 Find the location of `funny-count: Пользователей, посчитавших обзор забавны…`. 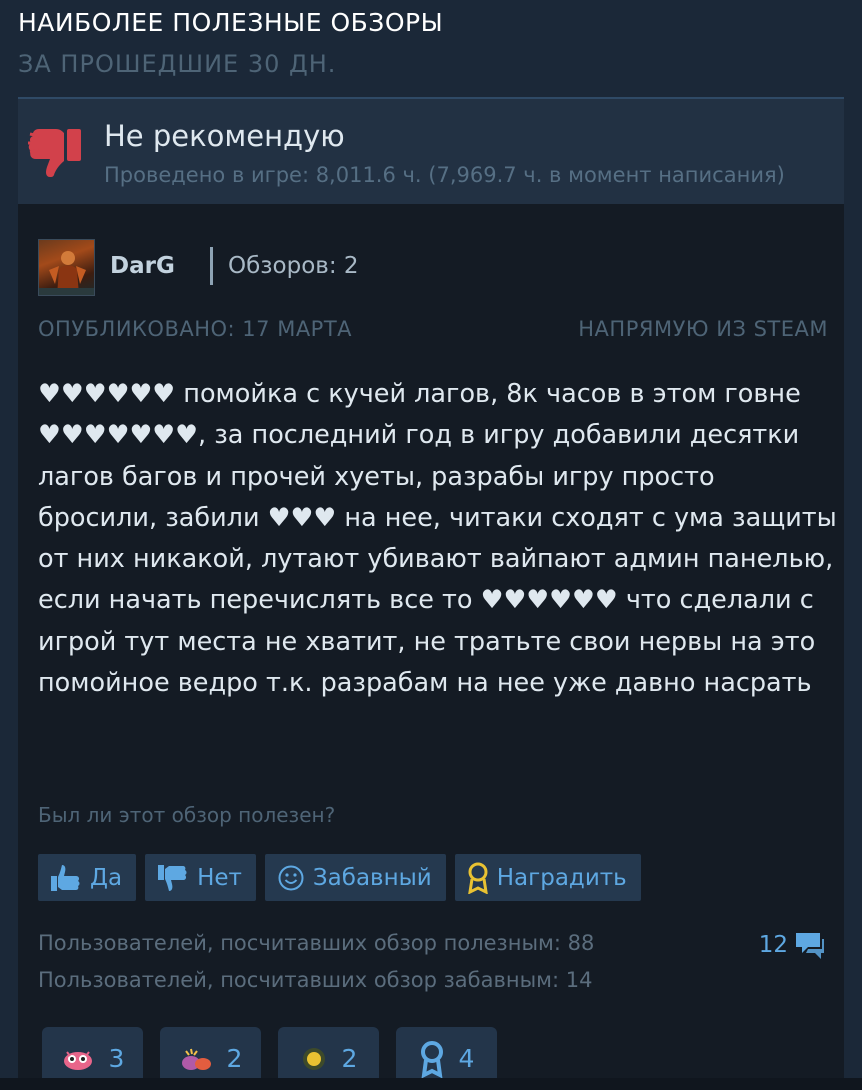

funny-count: Пользователей, посчитавших обзор забавны… is located at coordinates (315, 980).